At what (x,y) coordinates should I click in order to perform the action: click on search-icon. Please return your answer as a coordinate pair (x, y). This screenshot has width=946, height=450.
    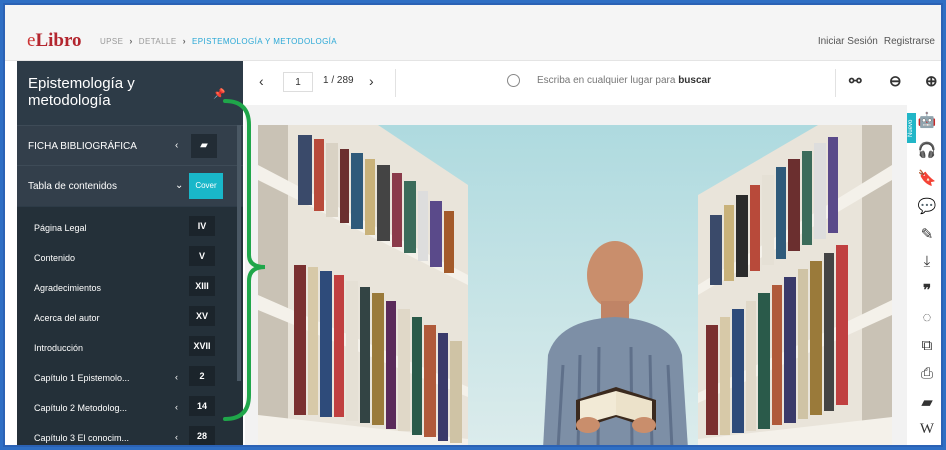
    Looking at the image, I should click on (513, 80).